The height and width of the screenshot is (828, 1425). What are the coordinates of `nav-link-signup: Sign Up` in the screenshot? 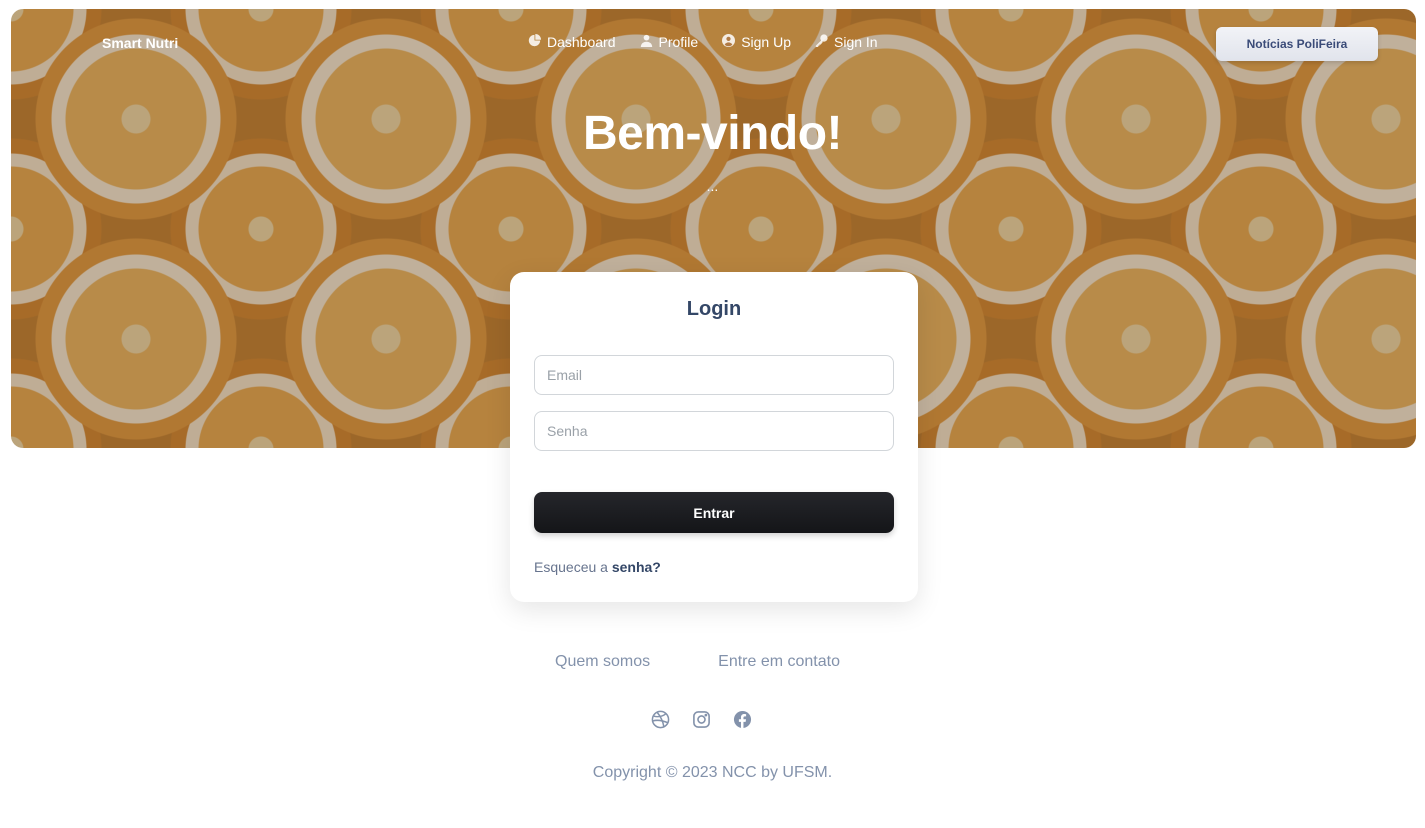 It's located at (756, 42).